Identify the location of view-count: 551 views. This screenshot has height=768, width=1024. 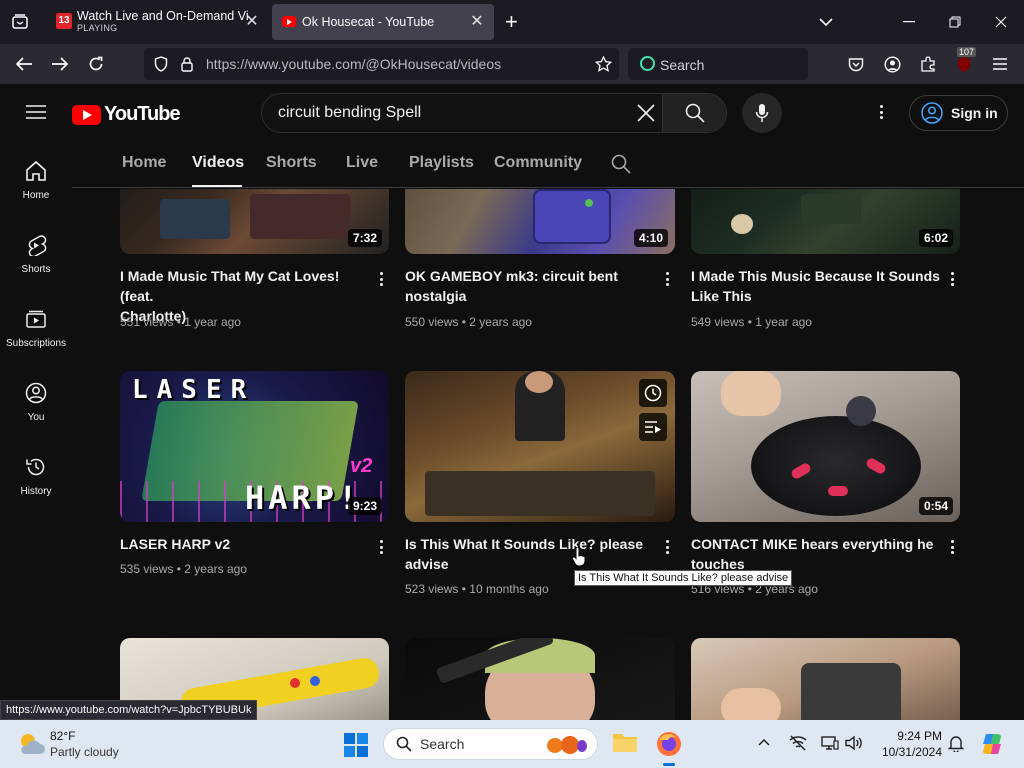
(147, 322).